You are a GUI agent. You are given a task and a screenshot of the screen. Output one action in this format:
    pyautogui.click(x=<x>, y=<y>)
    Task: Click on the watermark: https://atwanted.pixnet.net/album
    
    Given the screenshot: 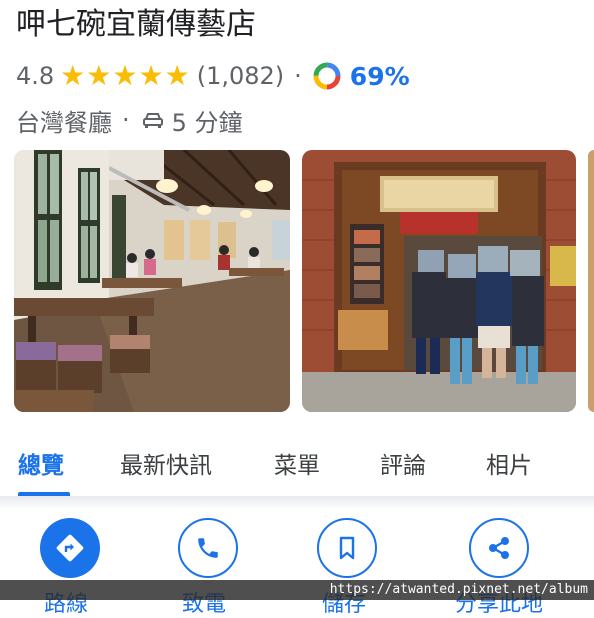 What is the action you would take?
    pyautogui.click(x=297, y=590)
    